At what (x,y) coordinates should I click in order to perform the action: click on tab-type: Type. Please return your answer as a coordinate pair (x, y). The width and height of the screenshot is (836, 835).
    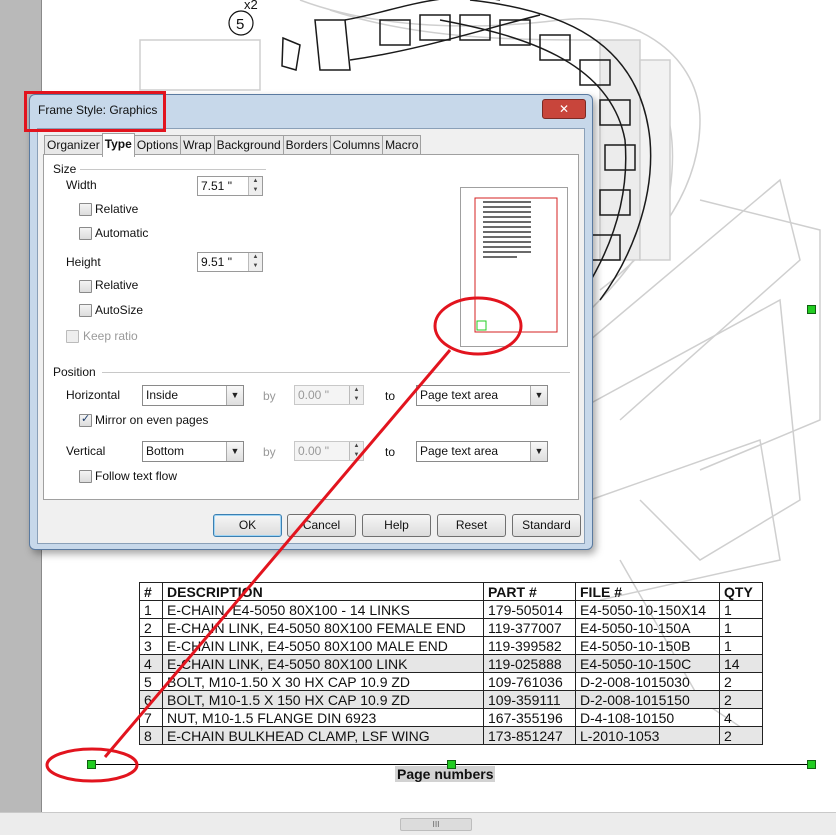
    Looking at the image, I should click on (118, 145).